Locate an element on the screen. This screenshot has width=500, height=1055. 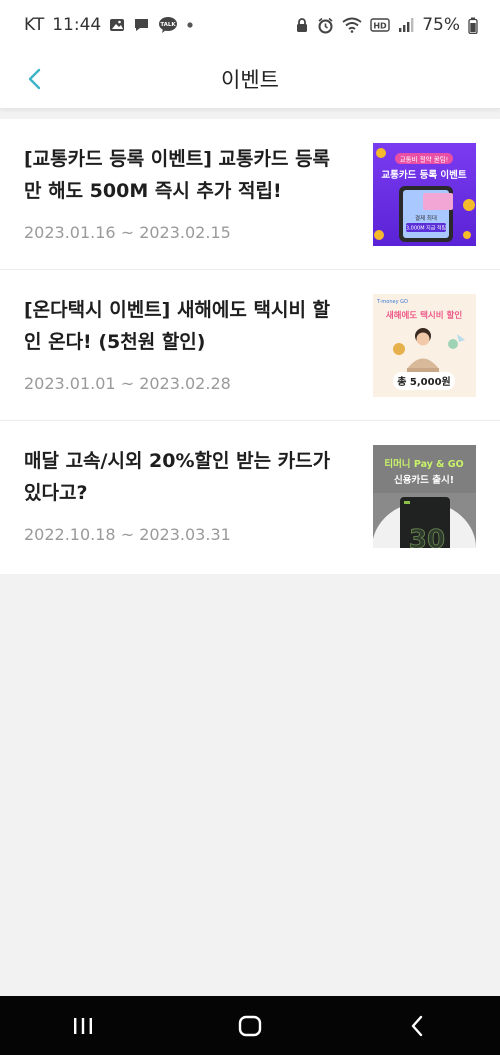
hd-voice-icon: HD is located at coordinates (380, 25).